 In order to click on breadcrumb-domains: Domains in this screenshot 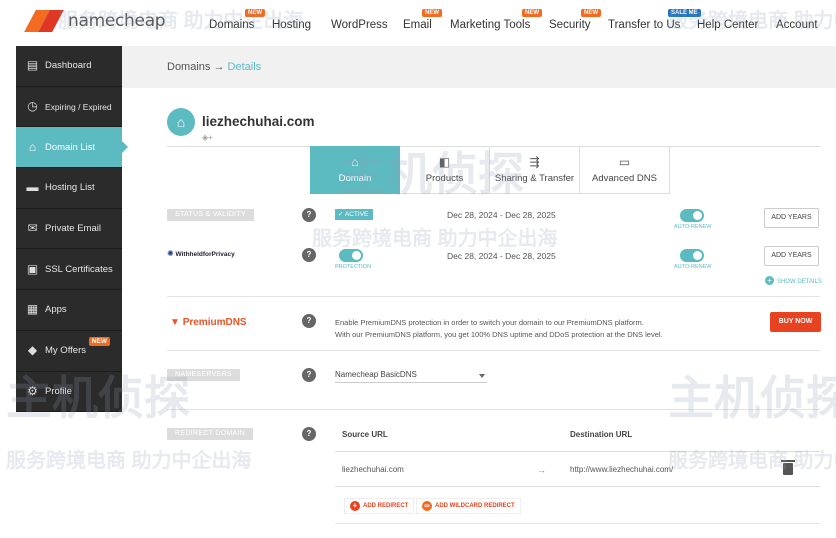, I will do `click(188, 67)`.